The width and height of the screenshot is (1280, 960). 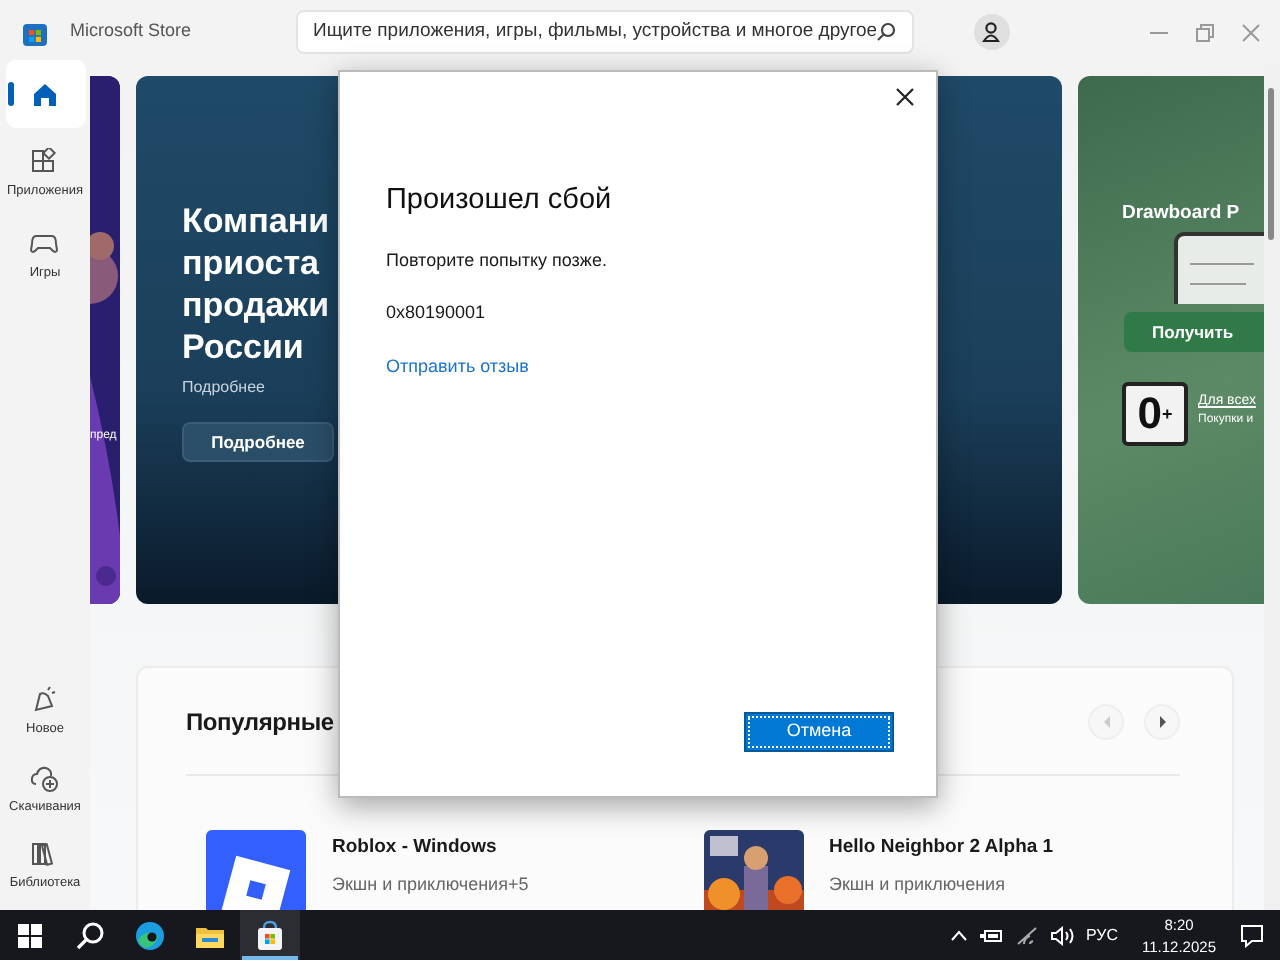 I want to click on cloud-icon, so click(x=45, y=777).